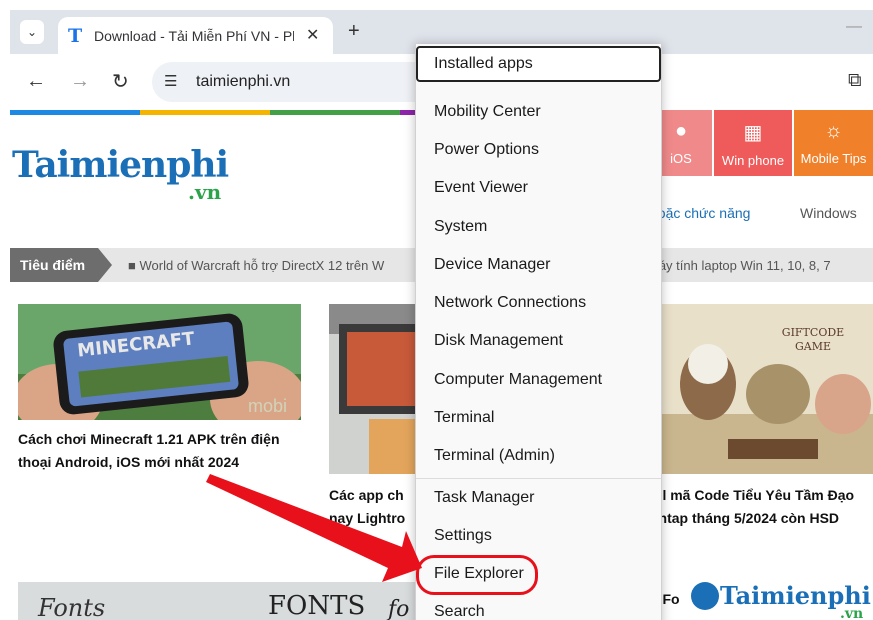  What do you see at coordinates (314, 528) in the screenshot?
I see `red-arrow-annotation` at bounding box center [314, 528].